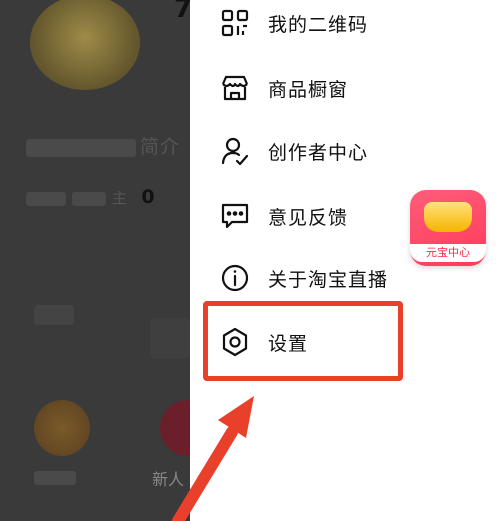 This screenshot has height=521, width=500. I want to click on badge-label: 元宝中心, so click(448, 252).